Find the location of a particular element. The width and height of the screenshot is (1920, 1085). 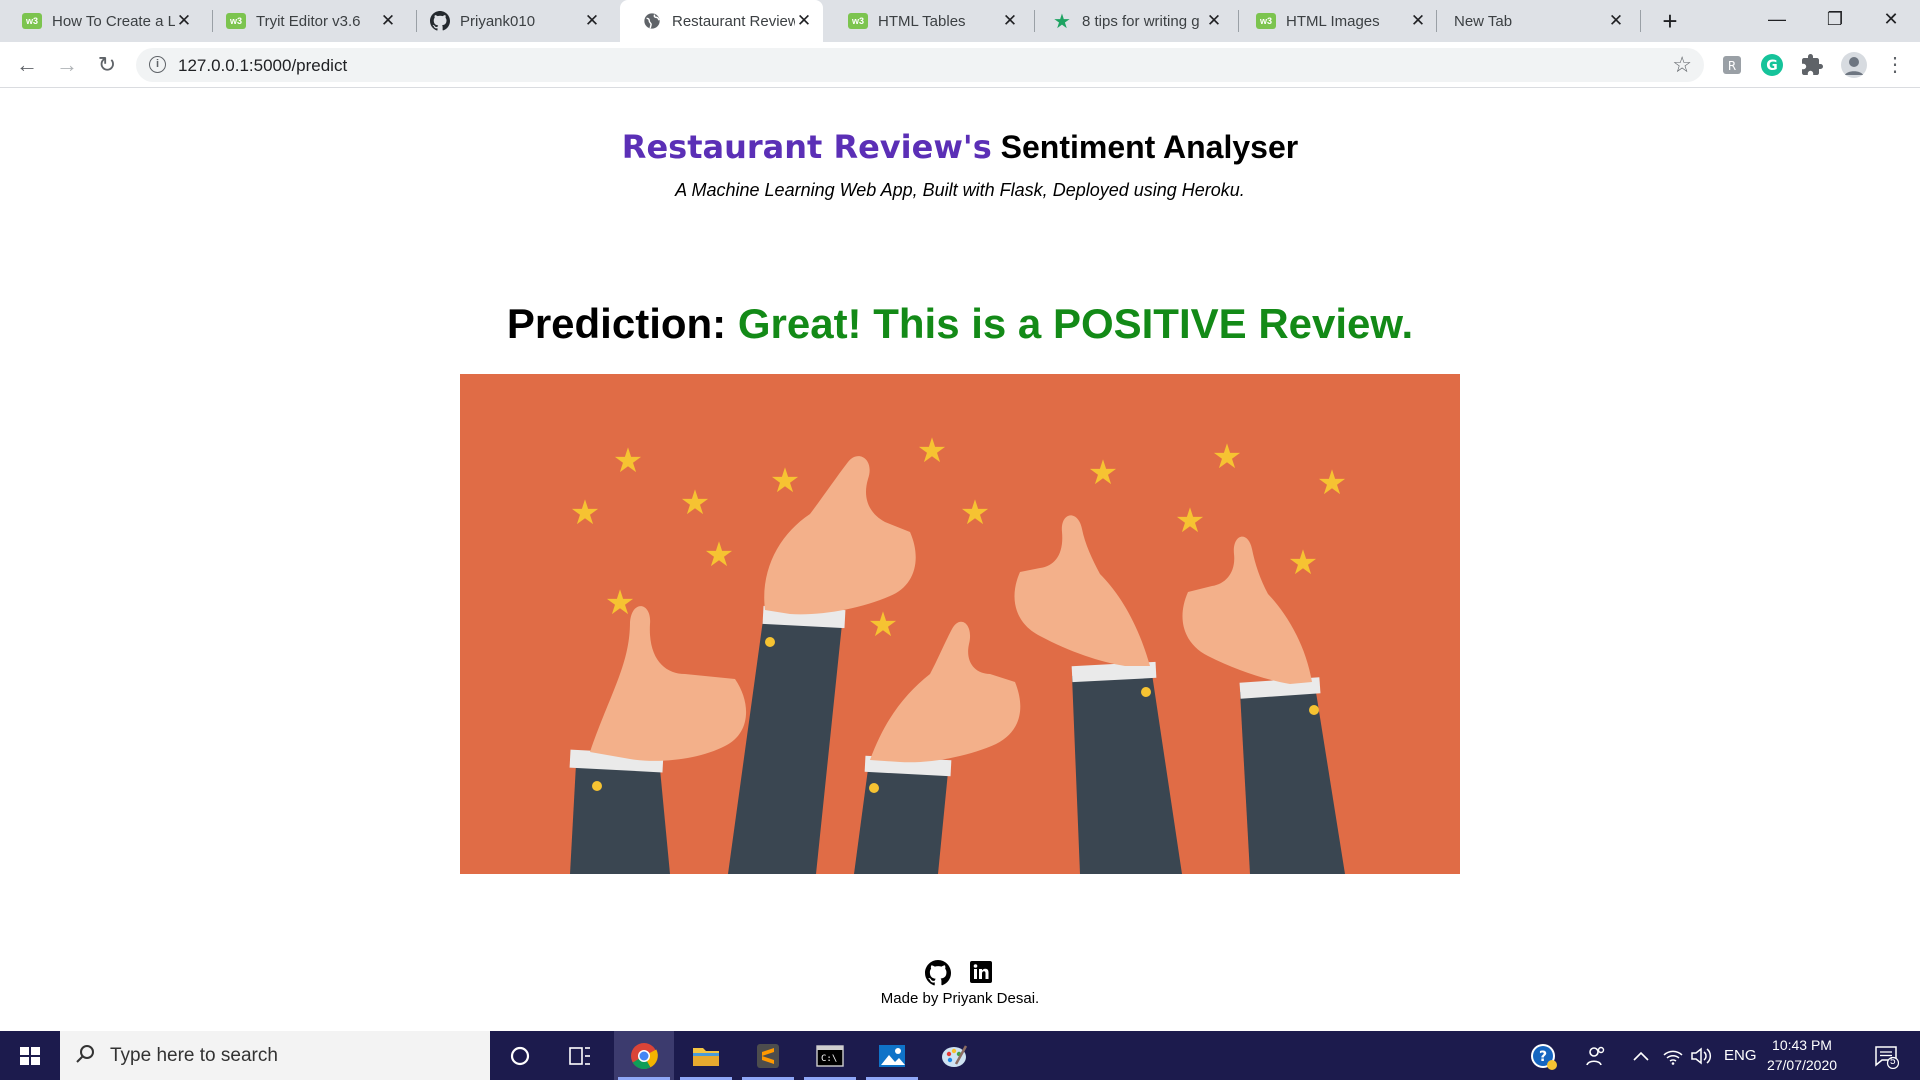

taskbar-search-input: Type here to search is located at coordinates (275, 1055).